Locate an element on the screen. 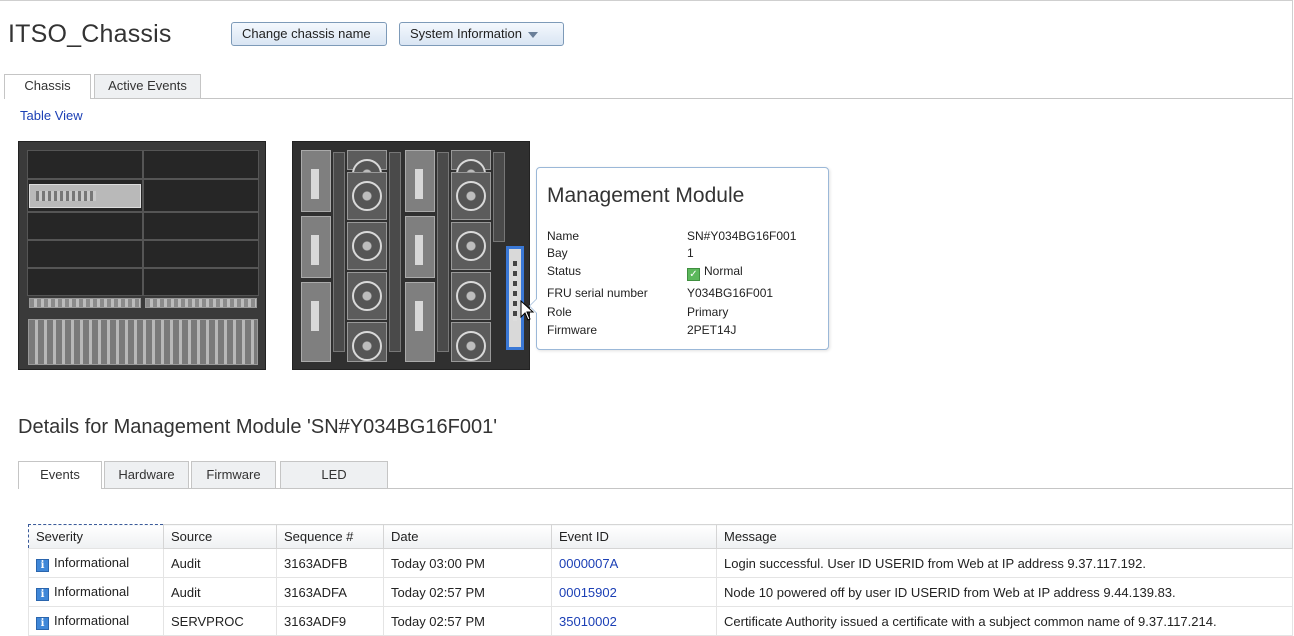 The image size is (1294, 636). prop-key: FRU serial number is located at coordinates (597, 293).